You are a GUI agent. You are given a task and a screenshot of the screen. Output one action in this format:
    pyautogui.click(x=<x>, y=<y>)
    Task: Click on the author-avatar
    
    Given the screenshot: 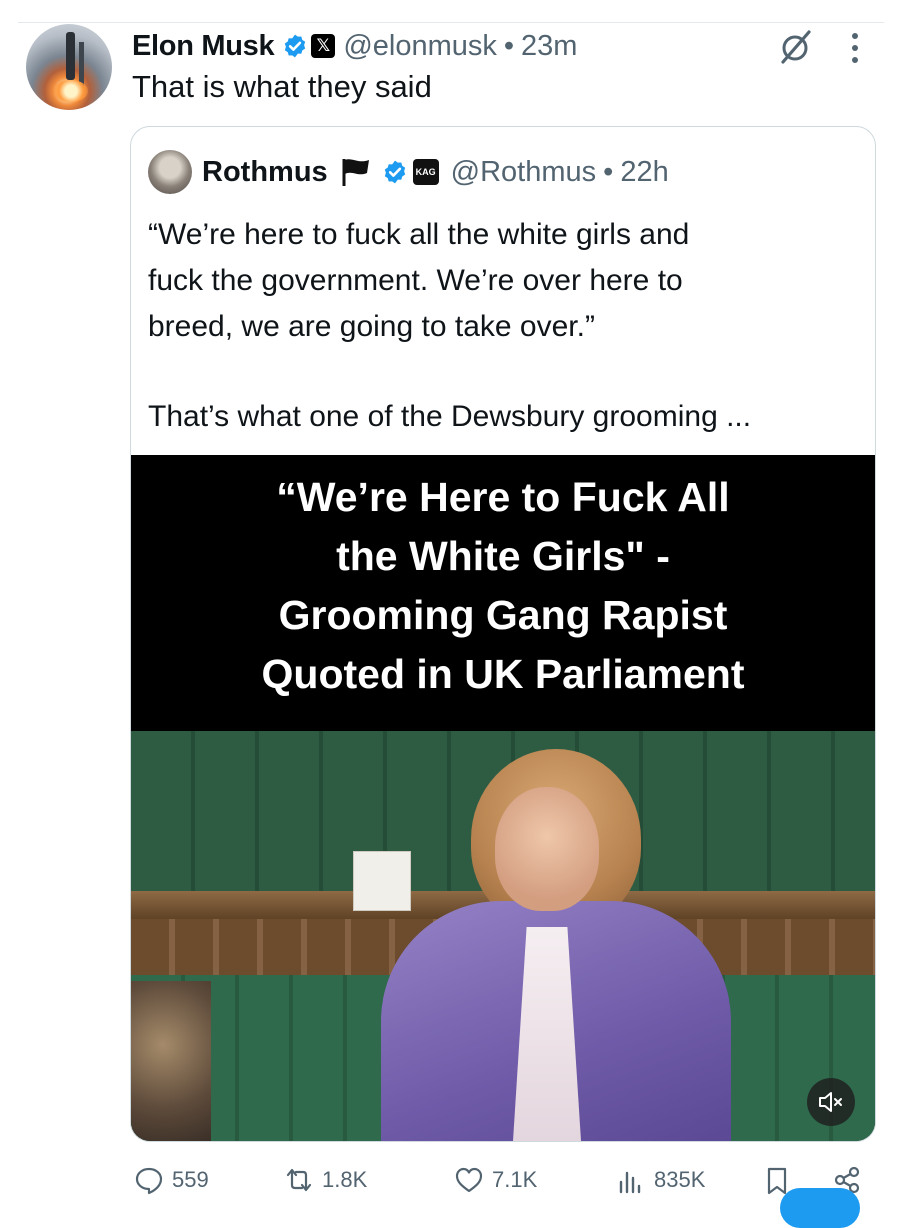 What is the action you would take?
    pyautogui.click(x=69, y=67)
    